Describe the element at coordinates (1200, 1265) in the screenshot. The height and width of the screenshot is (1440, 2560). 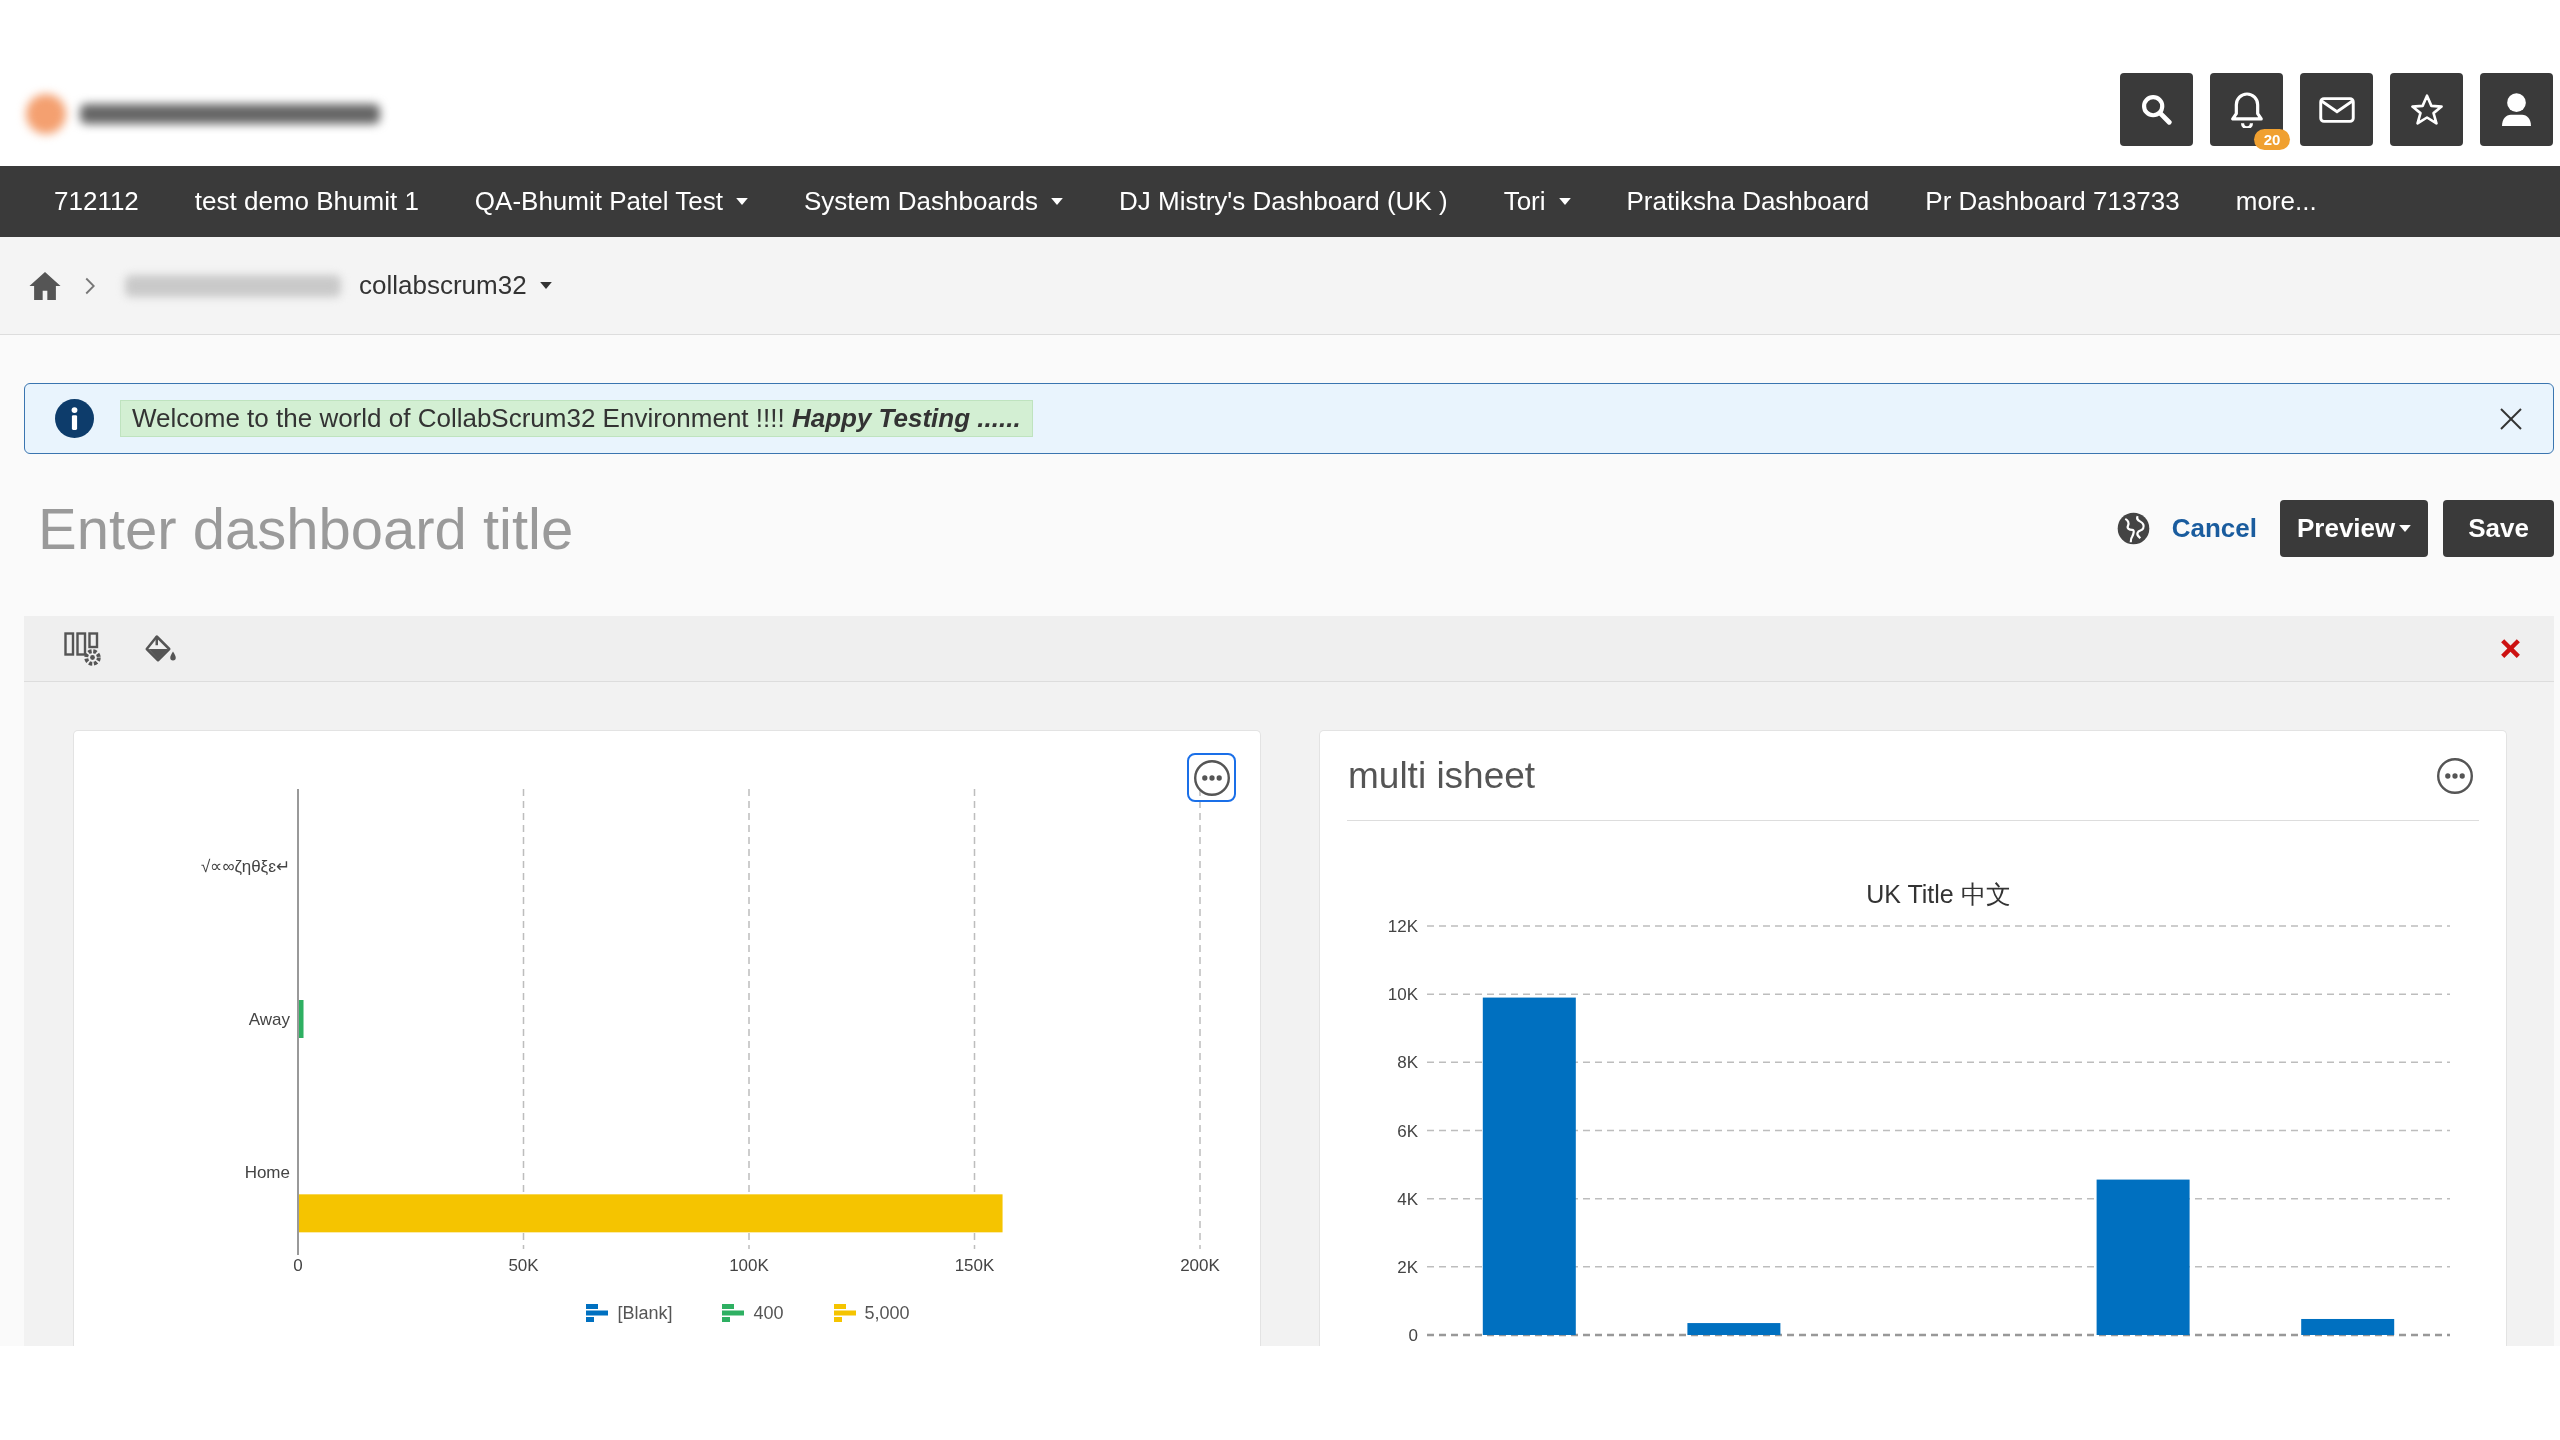
I see `axis-label: 200K` at that location.